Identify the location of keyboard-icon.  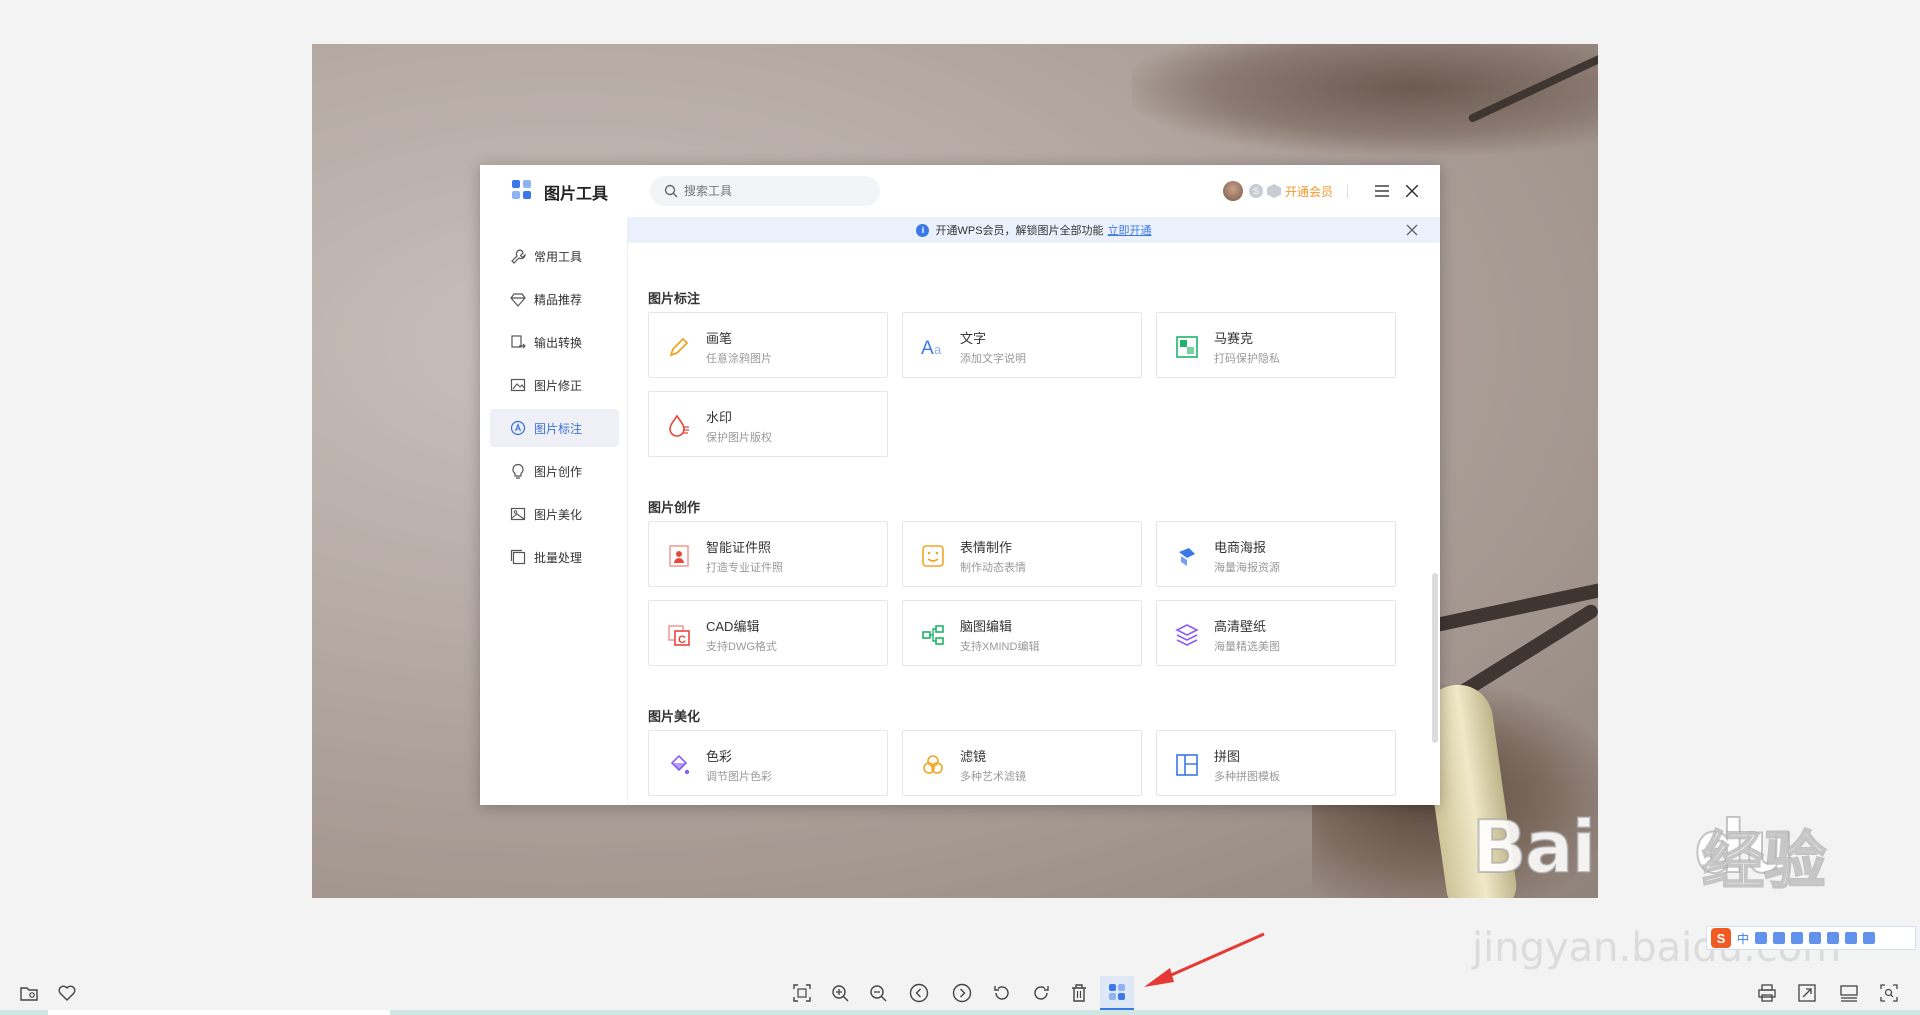
(1815, 938).